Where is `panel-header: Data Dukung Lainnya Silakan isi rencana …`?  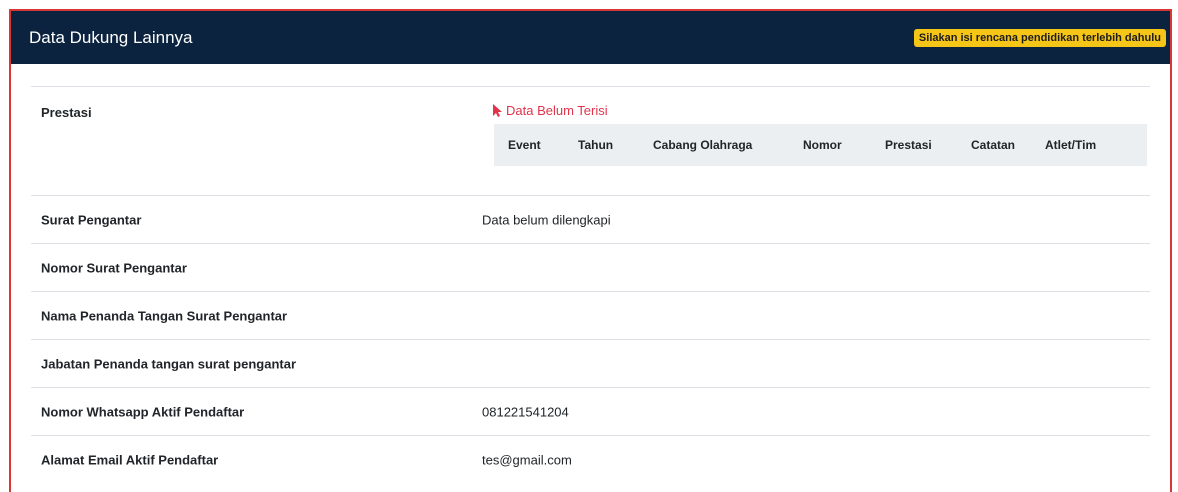
panel-header: Data Dukung Lainnya Silakan isi rencana … is located at coordinates (590, 37).